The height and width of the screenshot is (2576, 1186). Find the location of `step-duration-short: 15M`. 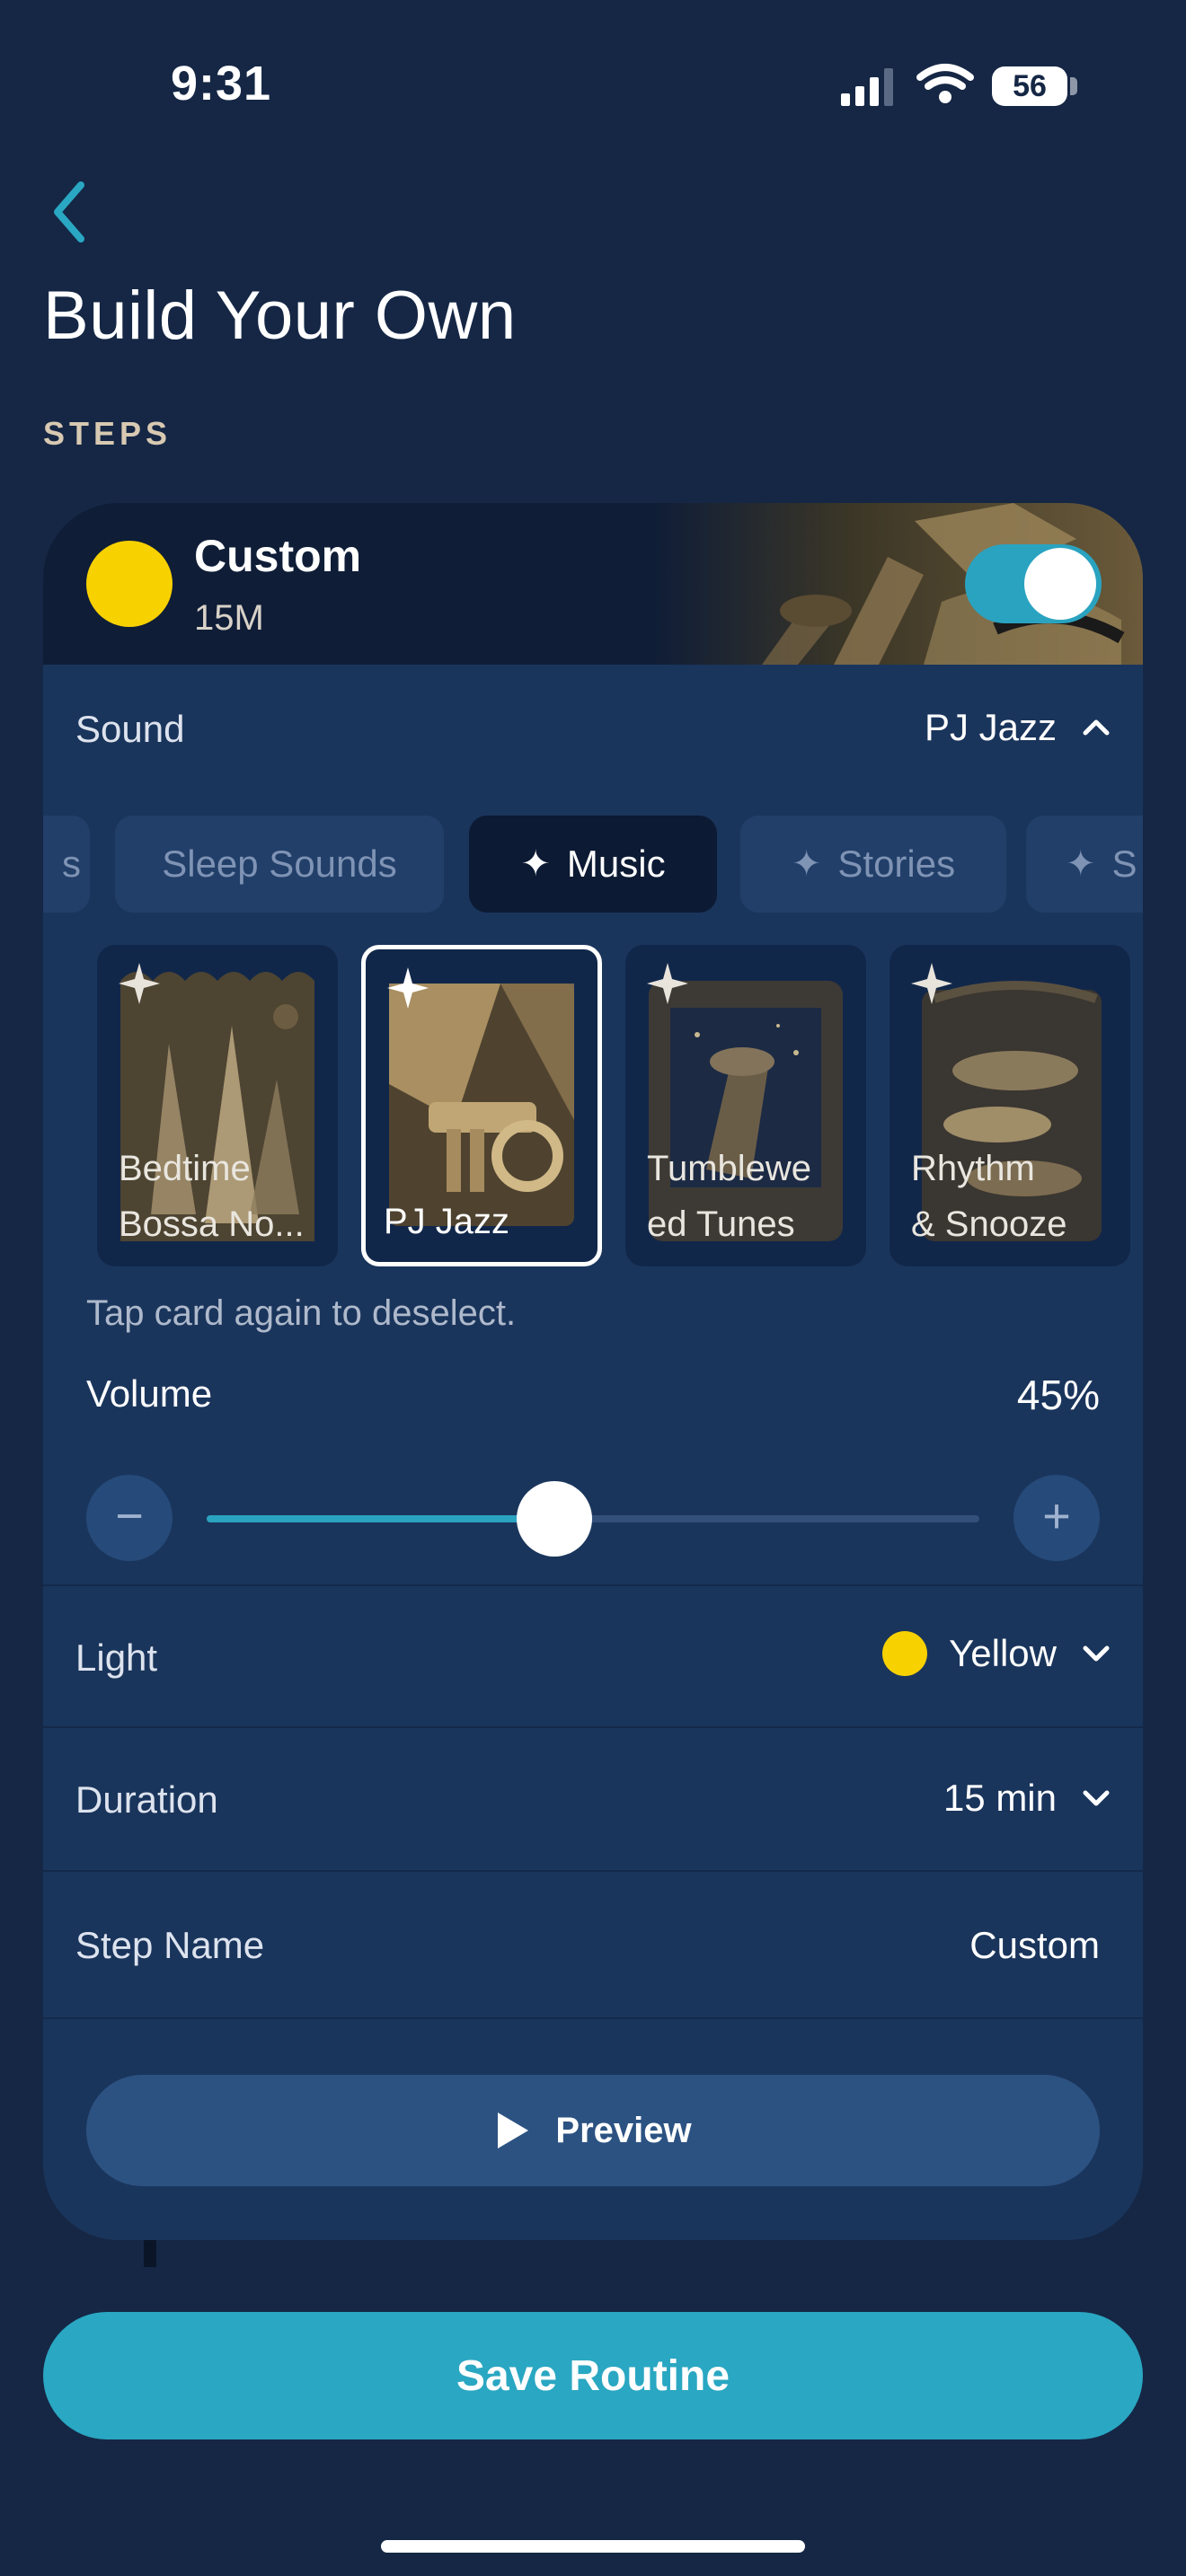

step-duration-short: 15M is located at coordinates (229, 618).